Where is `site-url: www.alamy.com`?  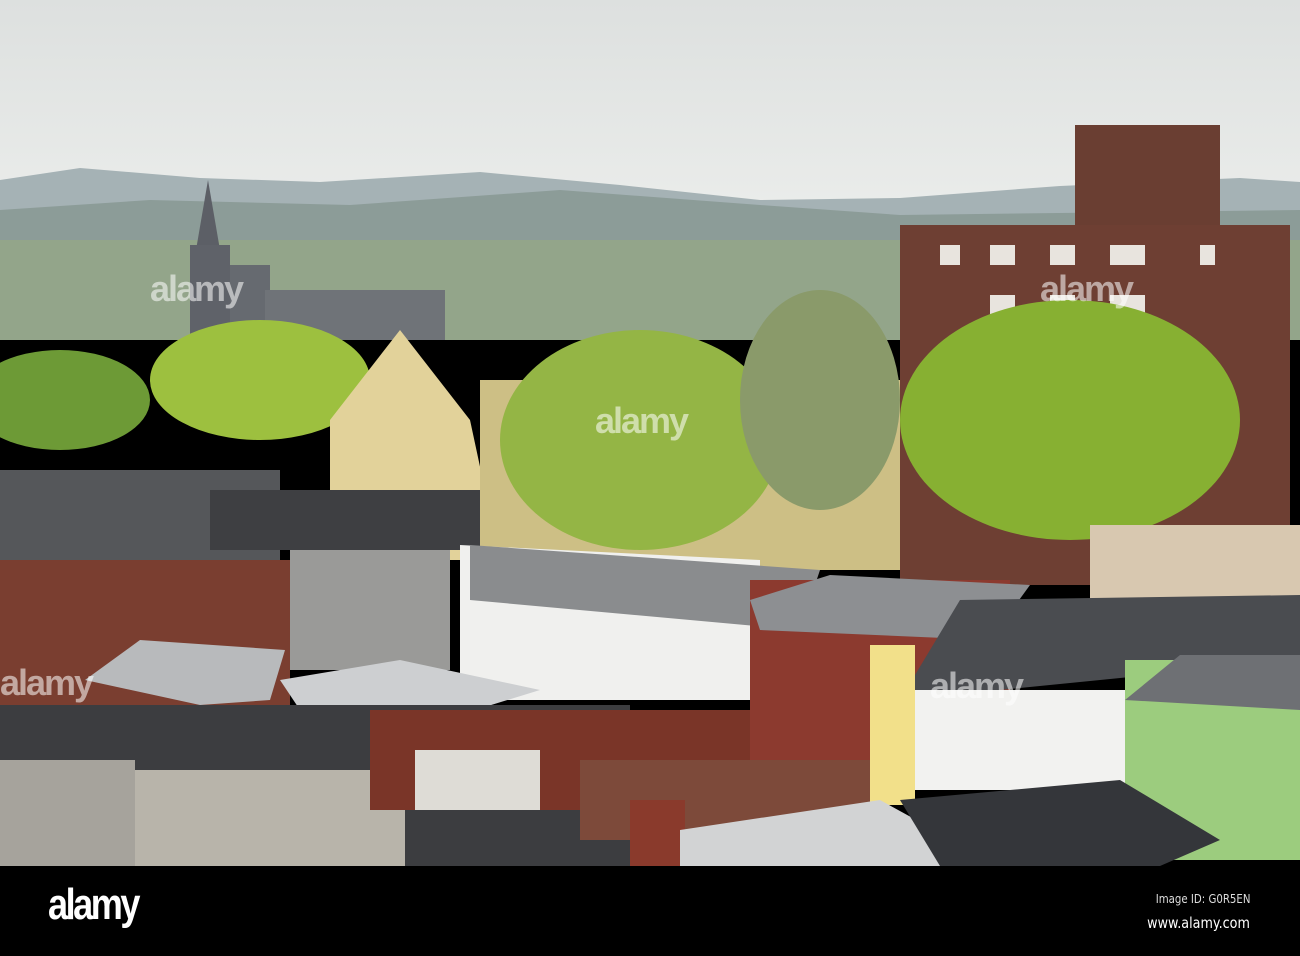
site-url: www.alamy.com is located at coordinates (1198, 923).